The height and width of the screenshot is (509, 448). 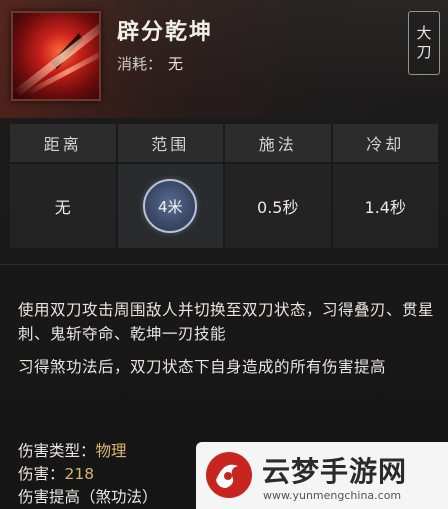 I want to click on cost-row: 消耗： 无, so click(x=150, y=63).